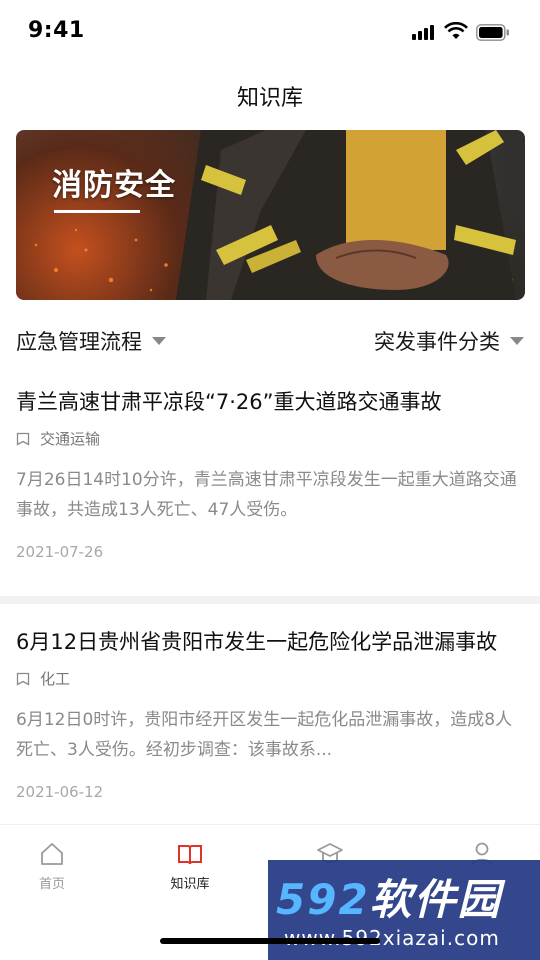 This screenshot has width=540, height=960. I want to click on category-label: 交通运输, so click(70, 439).